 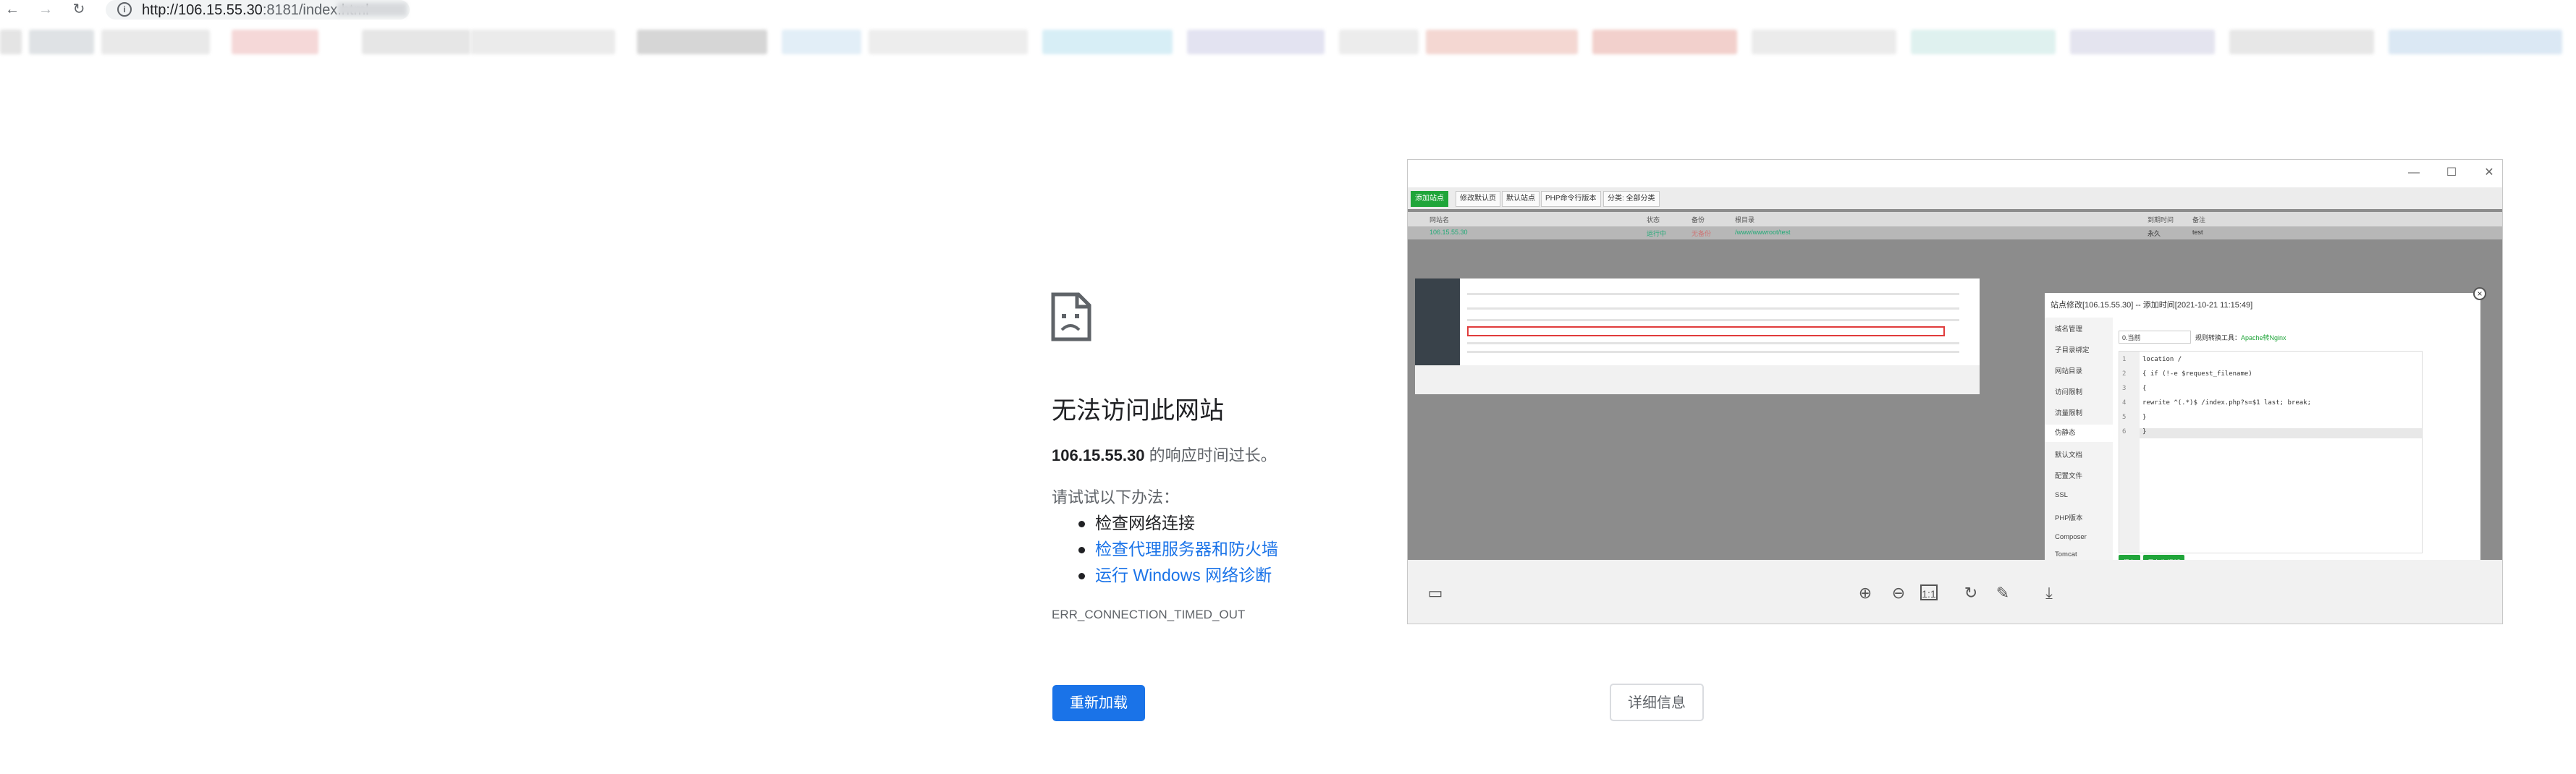 I want to click on category-select: 分类: 全部分类, so click(x=1631, y=199).